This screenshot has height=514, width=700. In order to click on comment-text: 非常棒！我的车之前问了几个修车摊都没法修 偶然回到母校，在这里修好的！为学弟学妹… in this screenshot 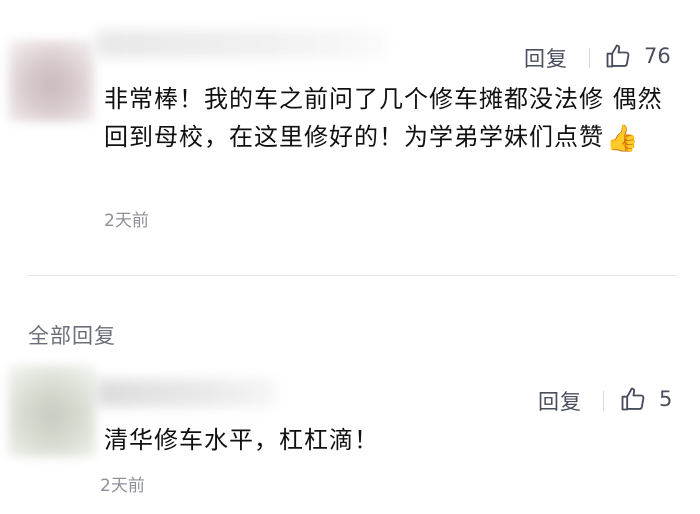, I will do `click(394, 119)`.